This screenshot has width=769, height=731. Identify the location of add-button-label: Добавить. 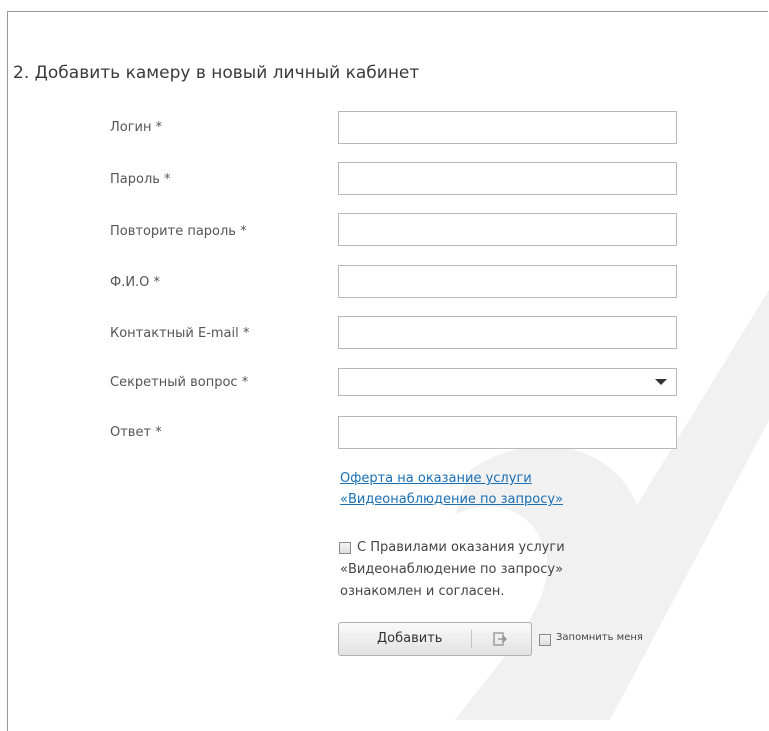
(410, 638).